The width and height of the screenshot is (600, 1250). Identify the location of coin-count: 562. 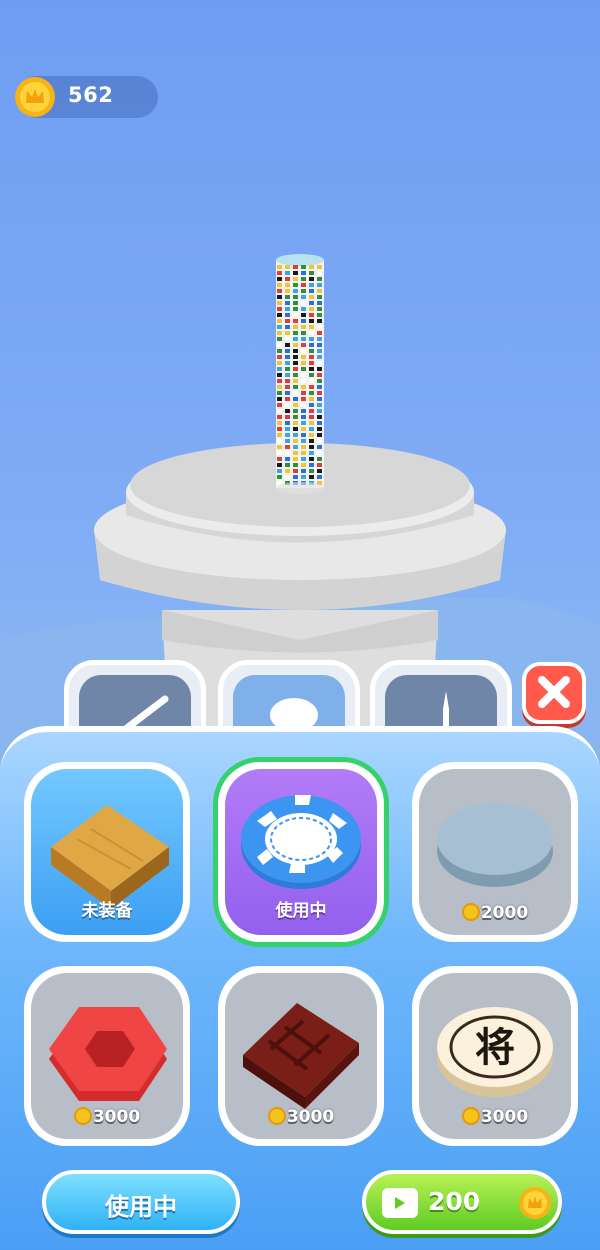
(91, 95).